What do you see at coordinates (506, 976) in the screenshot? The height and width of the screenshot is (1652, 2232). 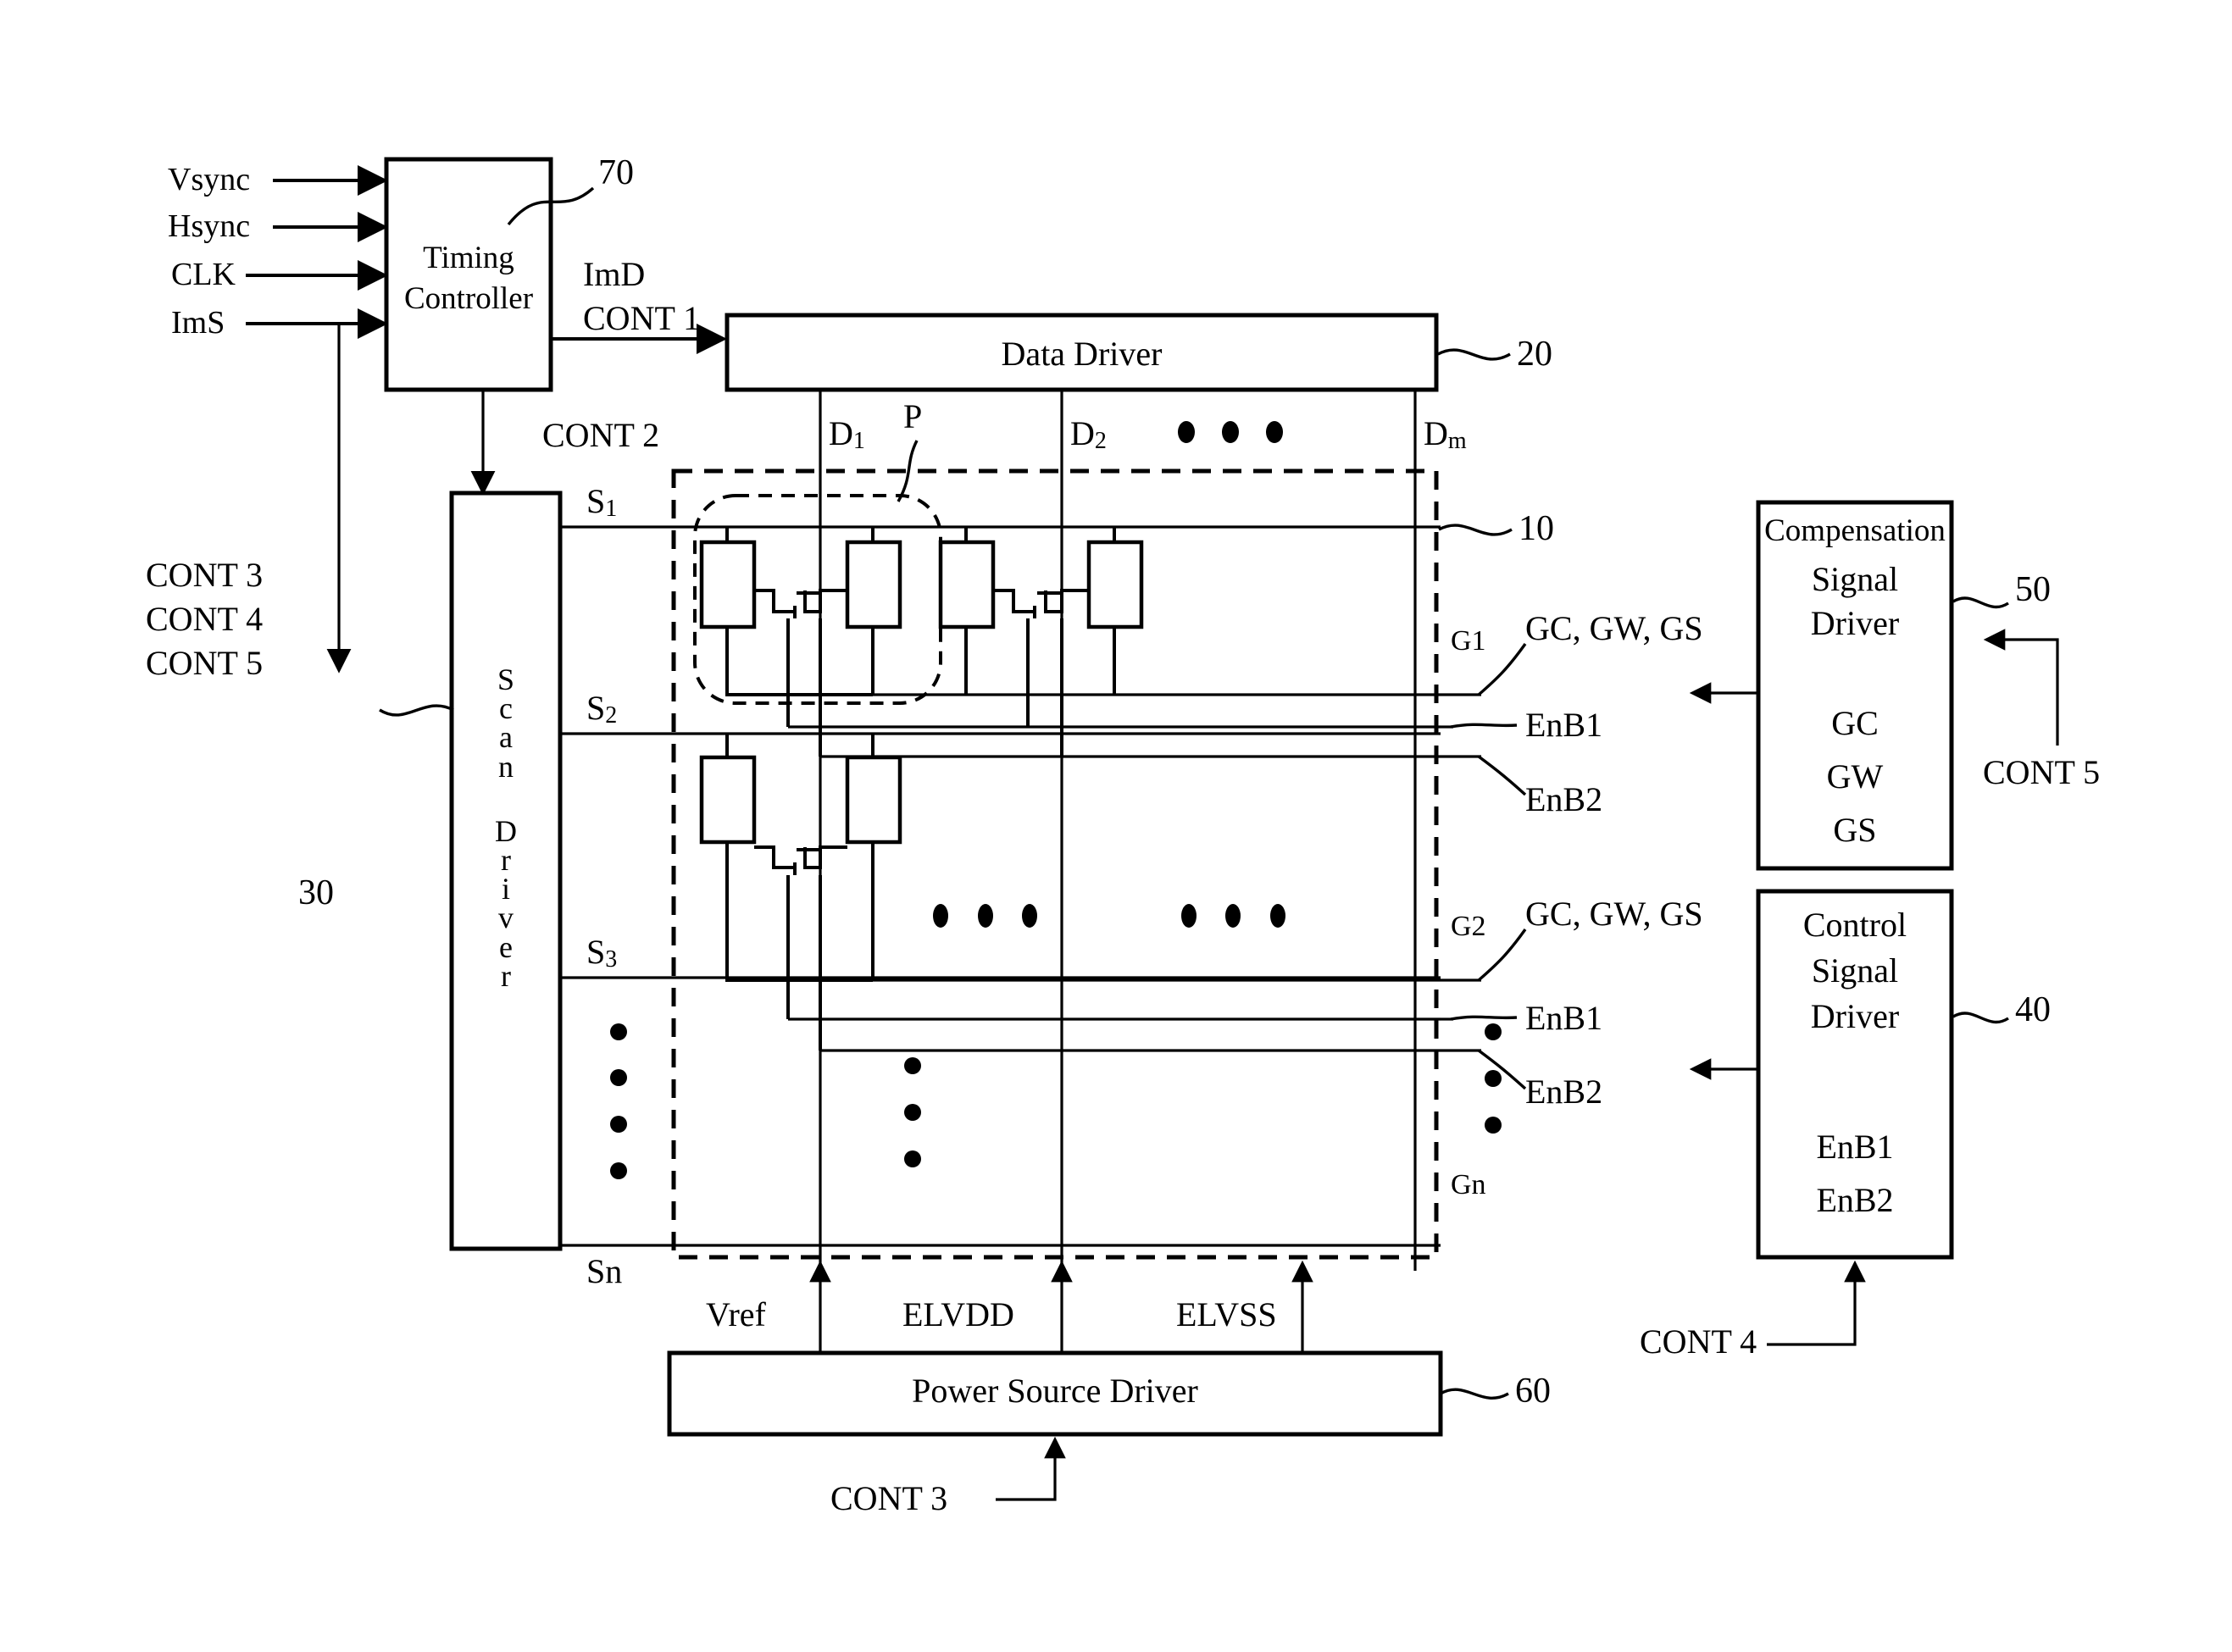 I see `scan-driver-char-9: r` at bounding box center [506, 976].